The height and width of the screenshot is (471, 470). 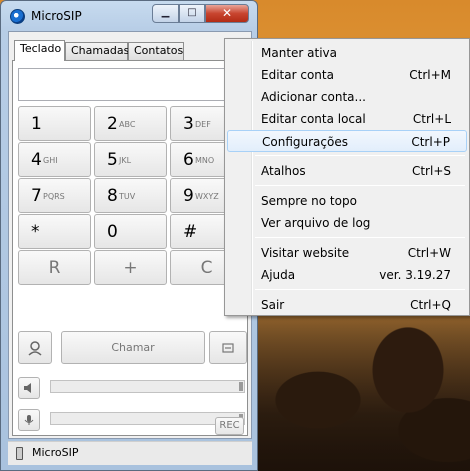 What do you see at coordinates (309, 201) in the screenshot?
I see `menu-item-label: Sempre no topo` at bounding box center [309, 201].